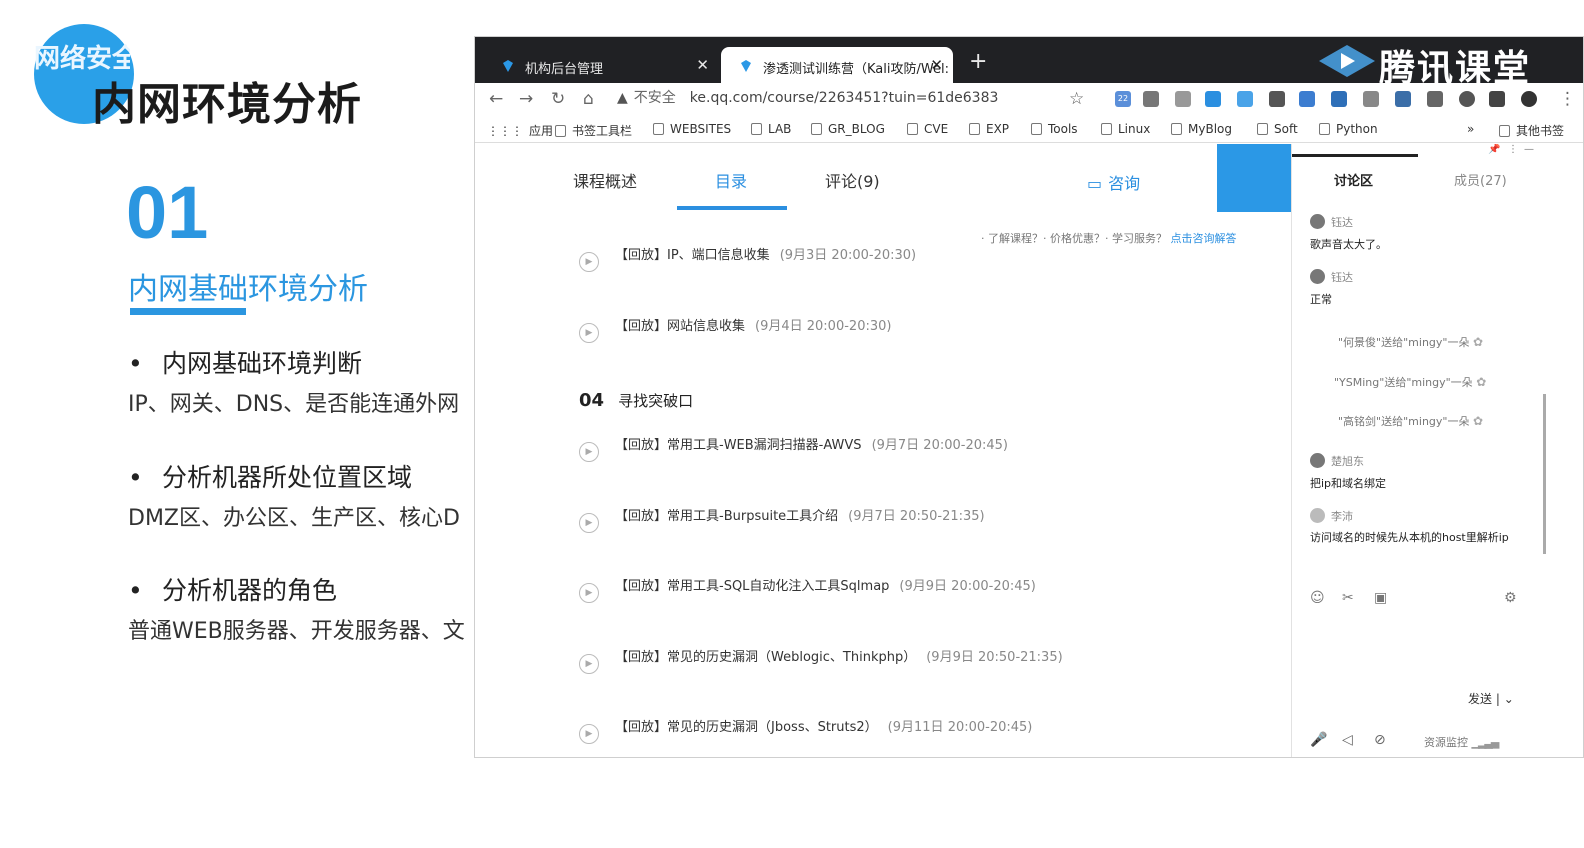 This screenshot has height=848, width=1584. What do you see at coordinates (1054, 129) in the screenshot?
I see `bookmark-folder: Tools` at bounding box center [1054, 129].